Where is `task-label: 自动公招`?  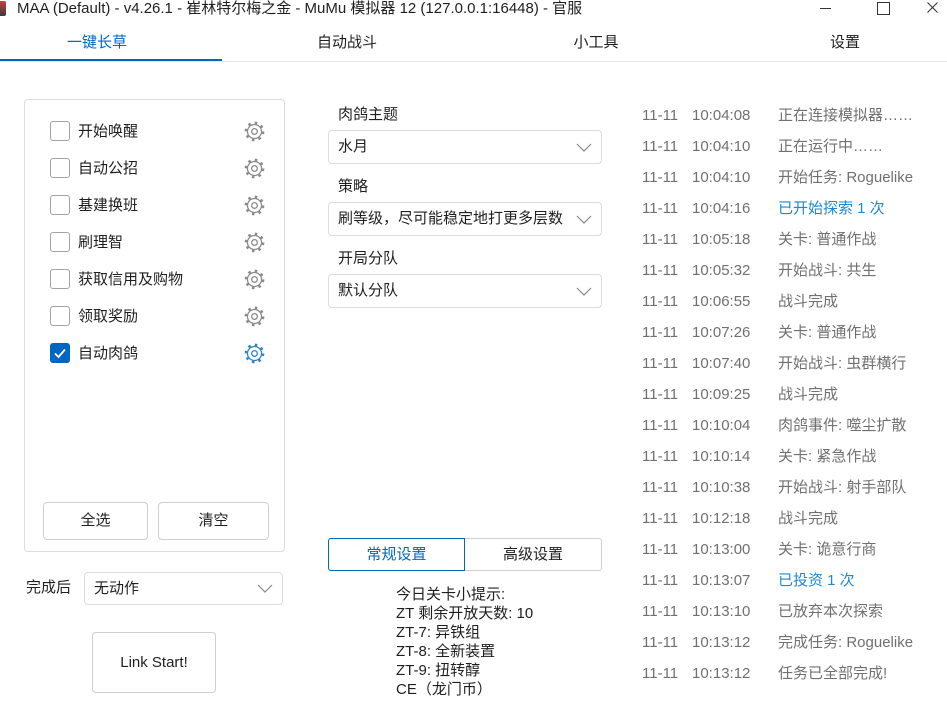 task-label: 自动公招 is located at coordinates (108, 168).